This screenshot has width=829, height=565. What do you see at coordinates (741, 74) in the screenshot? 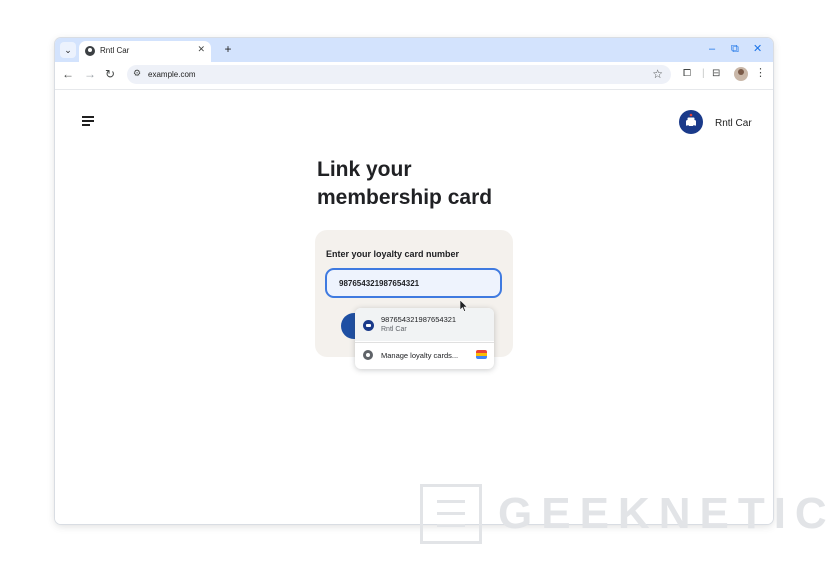
I see `profile-avatar` at bounding box center [741, 74].